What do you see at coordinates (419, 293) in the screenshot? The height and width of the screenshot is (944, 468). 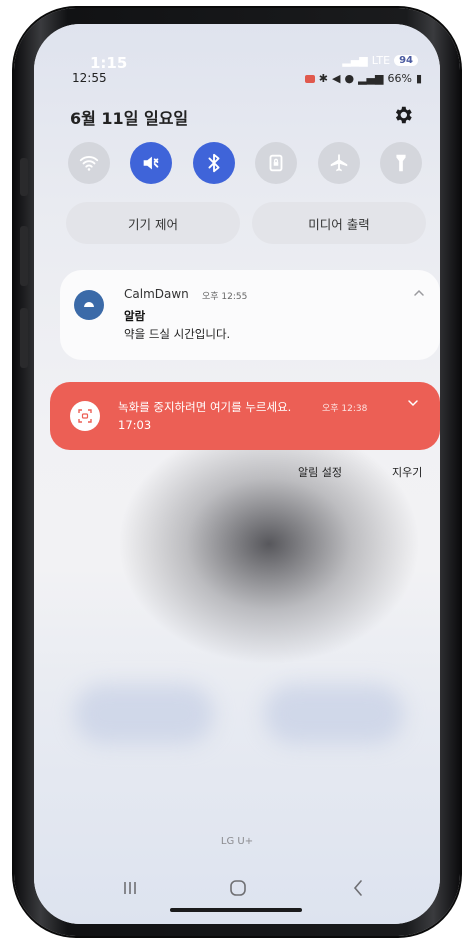 I see `chevron-up-icon` at bounding box center [419, 293].